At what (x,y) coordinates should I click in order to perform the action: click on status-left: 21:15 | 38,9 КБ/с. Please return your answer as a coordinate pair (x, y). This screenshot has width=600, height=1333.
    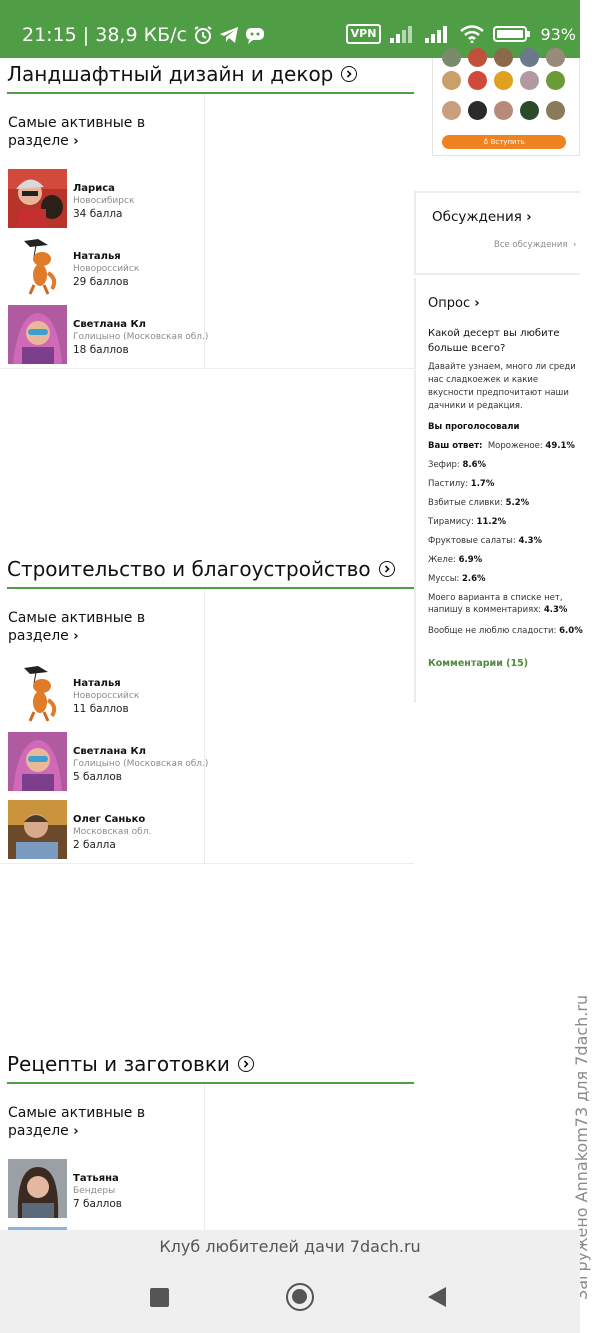
    Looking at the image, I should click on (143, 35).